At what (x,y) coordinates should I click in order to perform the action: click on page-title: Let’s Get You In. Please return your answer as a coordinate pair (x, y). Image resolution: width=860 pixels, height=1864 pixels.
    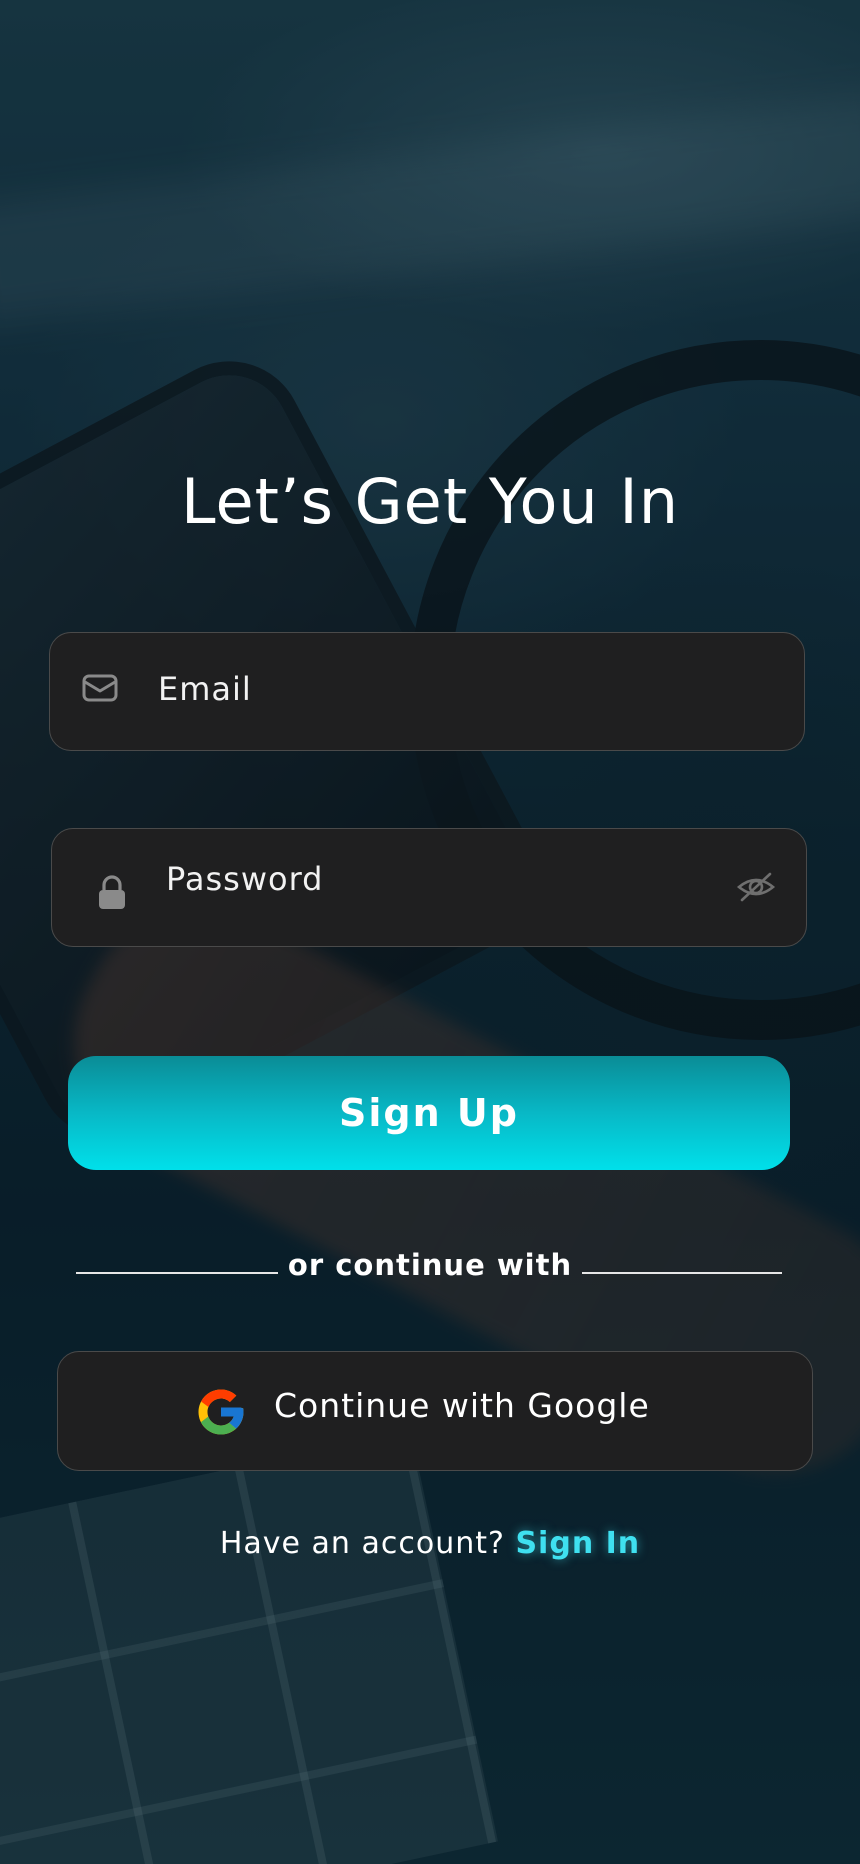
    Looking at the image, I should click on (430, 501).